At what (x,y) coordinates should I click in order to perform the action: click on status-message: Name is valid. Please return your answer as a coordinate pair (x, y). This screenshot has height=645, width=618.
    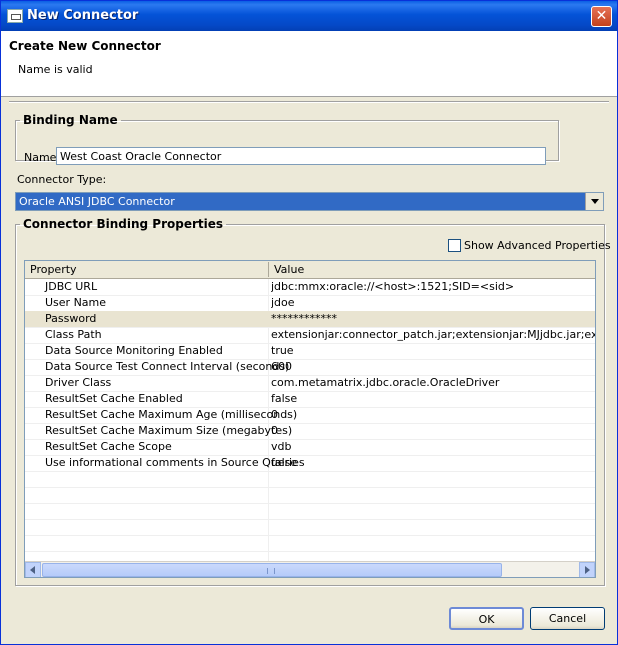
    Looking at the image, I should click on (55, 69).